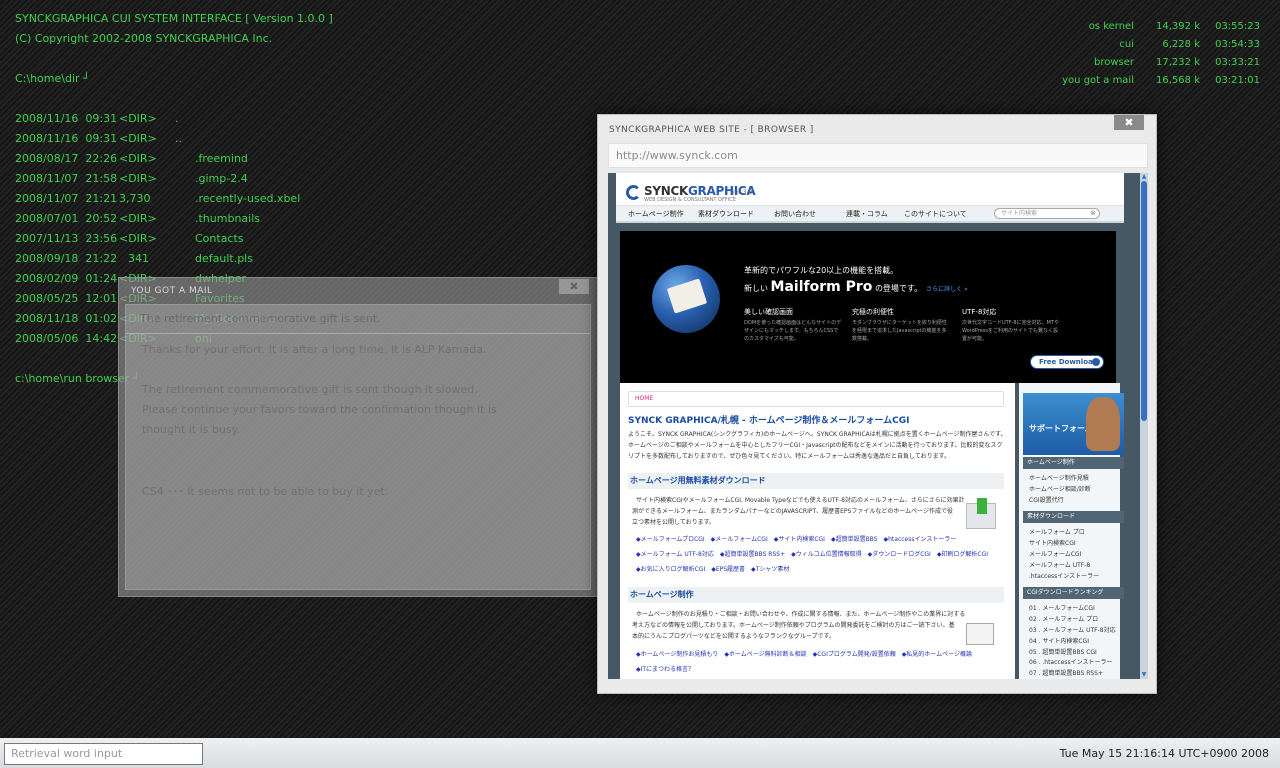  What do you see at coordinates (1047, 213) in the screenshot?
I see `site-search-input: サイト内検索 ⊗` at bounding box center [1047, 213].